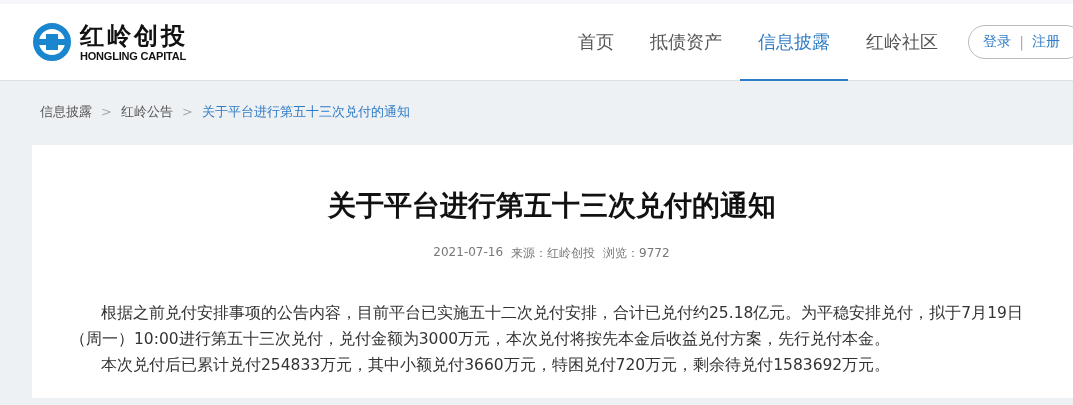 This screenshot has height=405, width=1073. What do you see at coordinates (146, 111) in the screenshot?
I see `breadcrumb-link: 红岭公告` at bounding box center [146, 111].